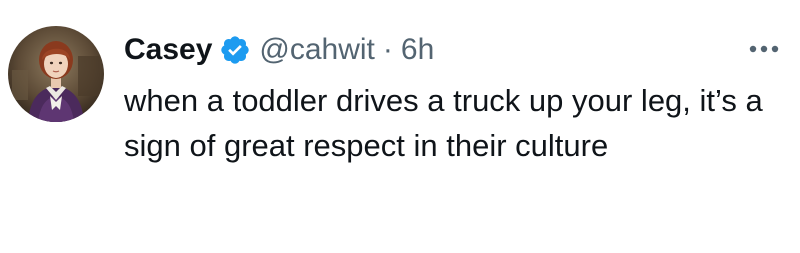  What do you see at coordinates (317, 50) in the screenshot?
I see `user-handle: @cahwit` at bounding box center [317, 50].